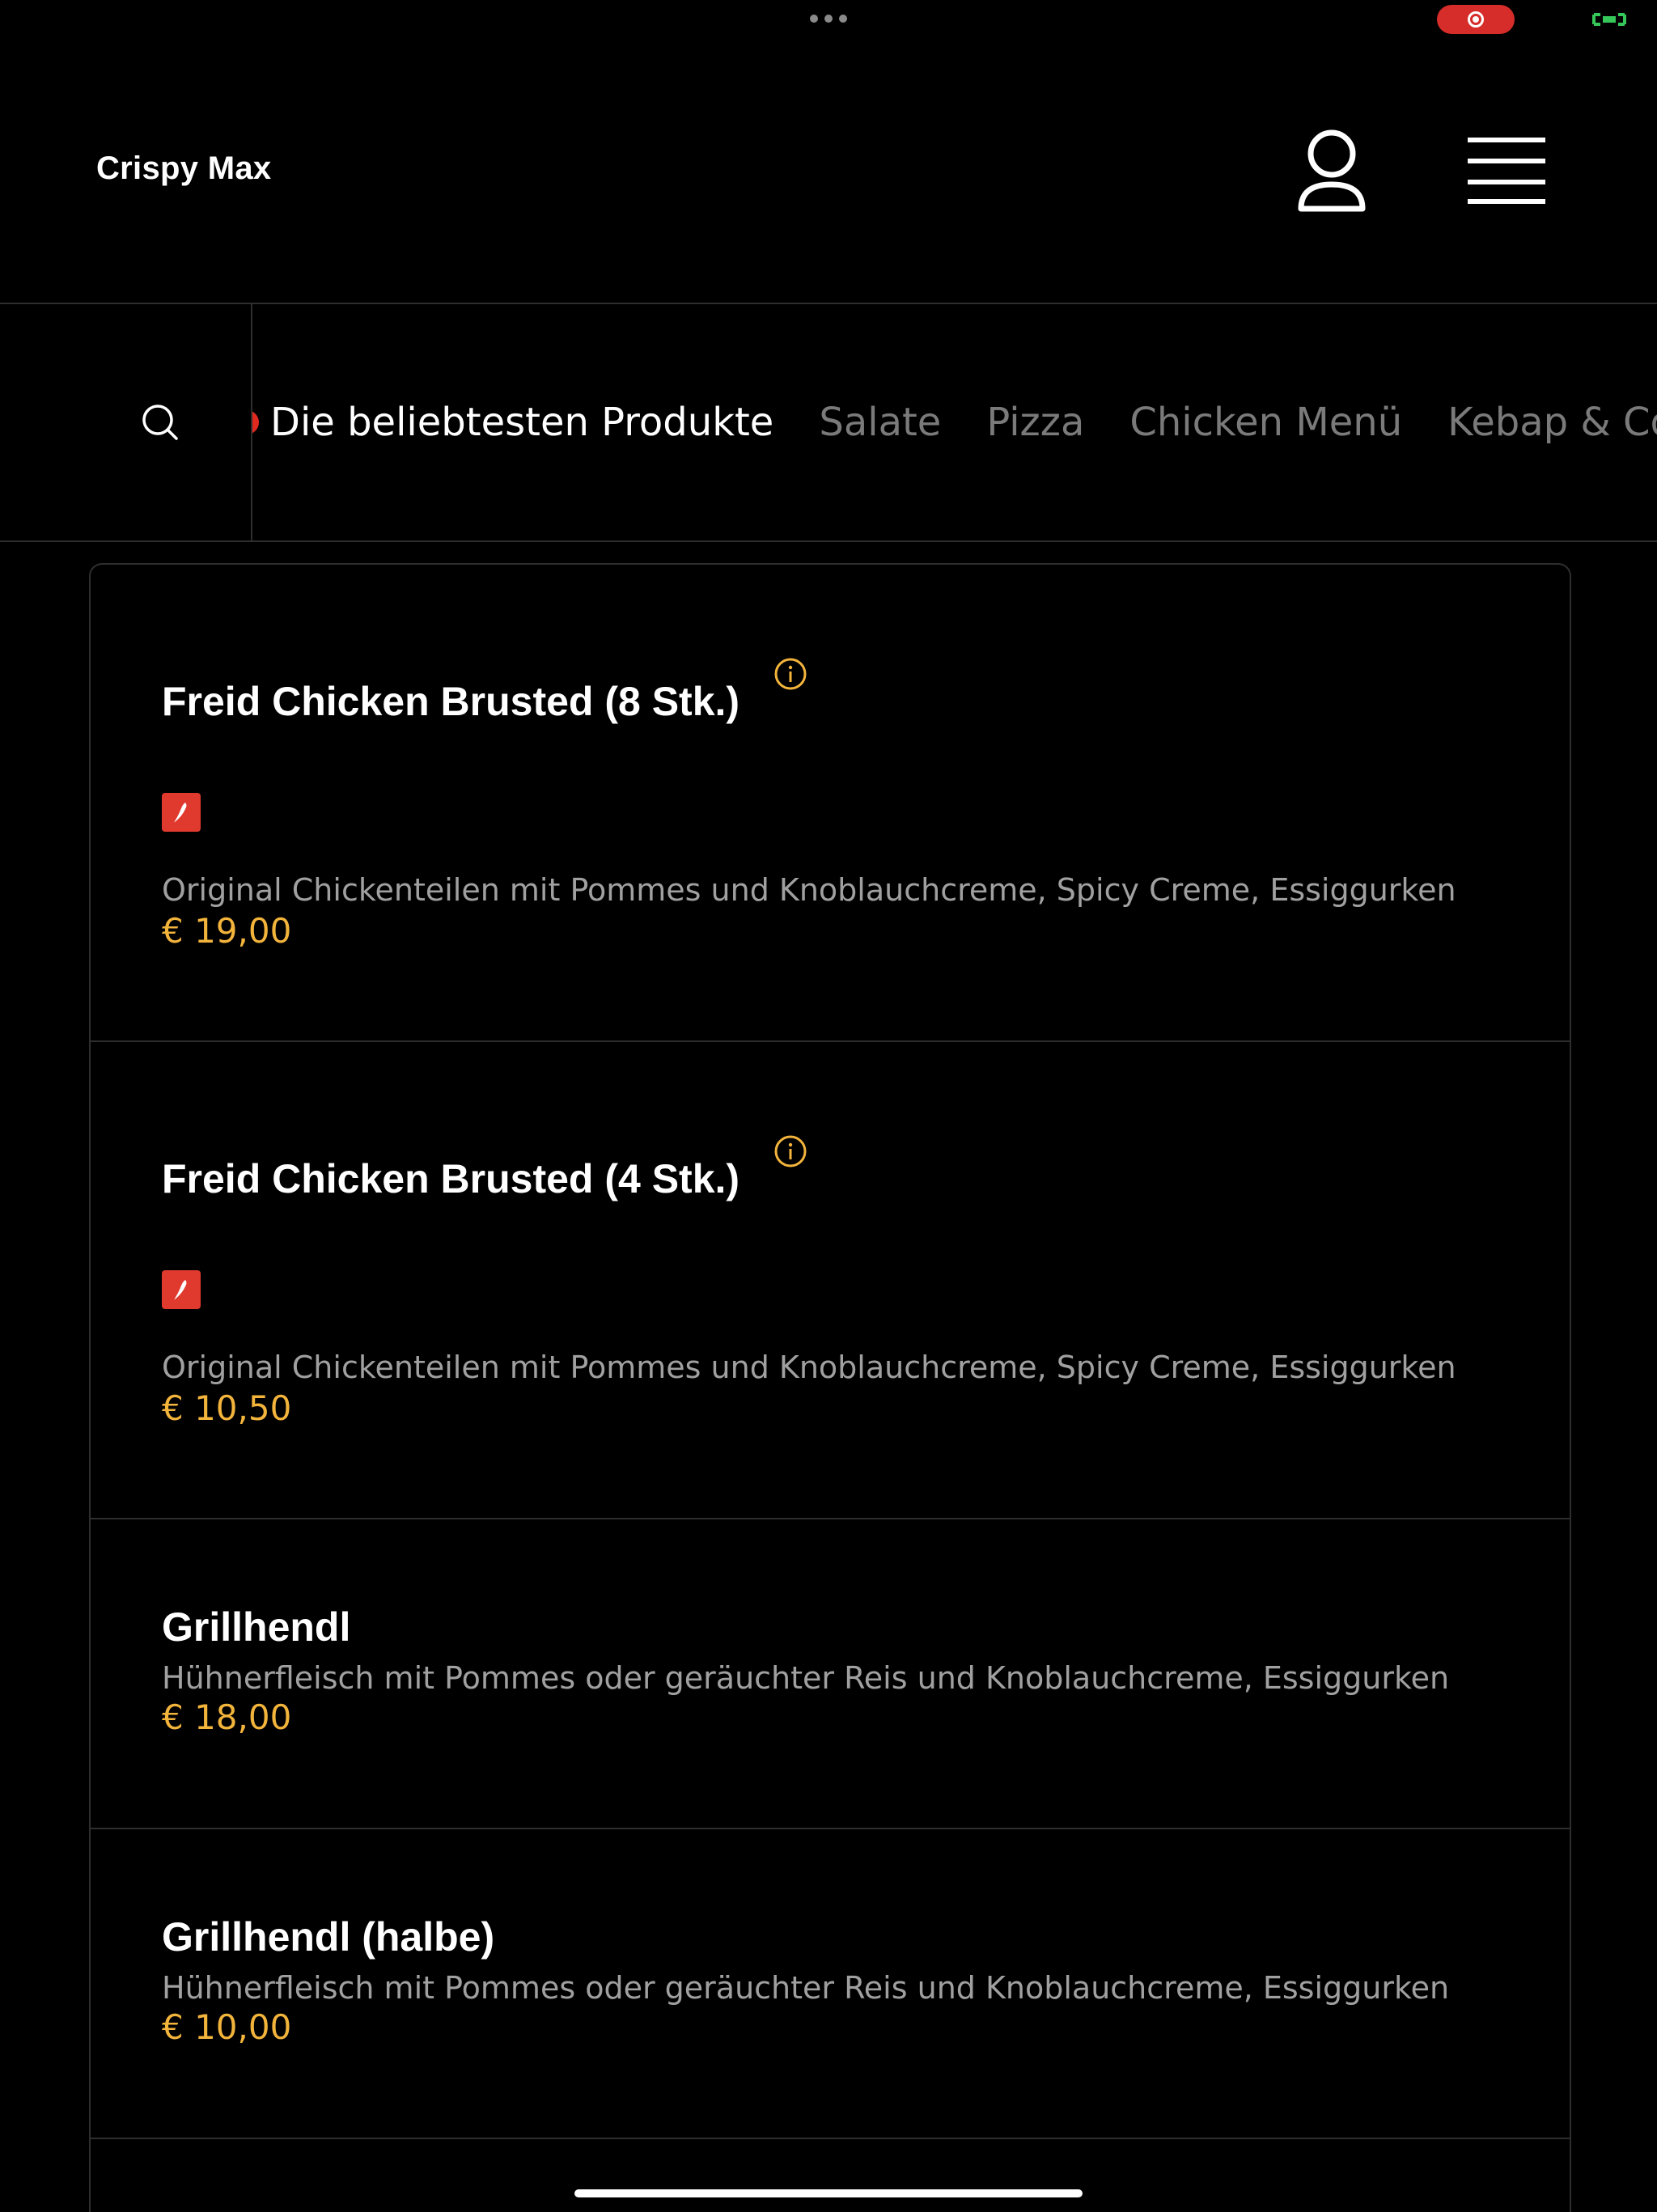 The height and width of the screenshot is (2212, 1657). I want to click on product-title: Freid Chicken Brusted (8 Stk.), so click(451, 701).